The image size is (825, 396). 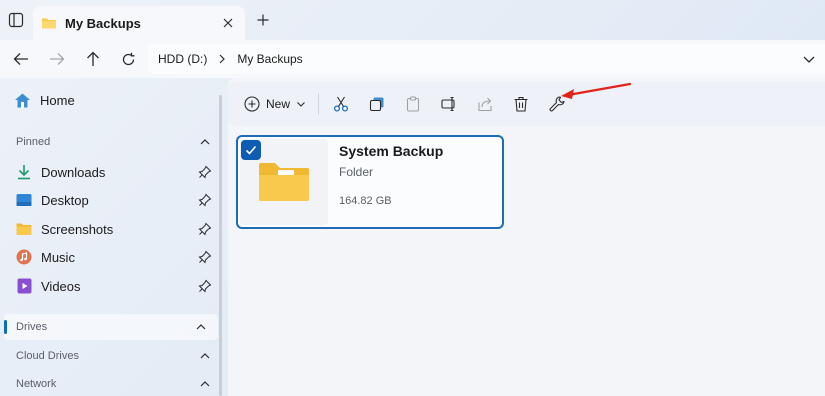 I want to click on group-label: Drives, so click(x=32, y=327).